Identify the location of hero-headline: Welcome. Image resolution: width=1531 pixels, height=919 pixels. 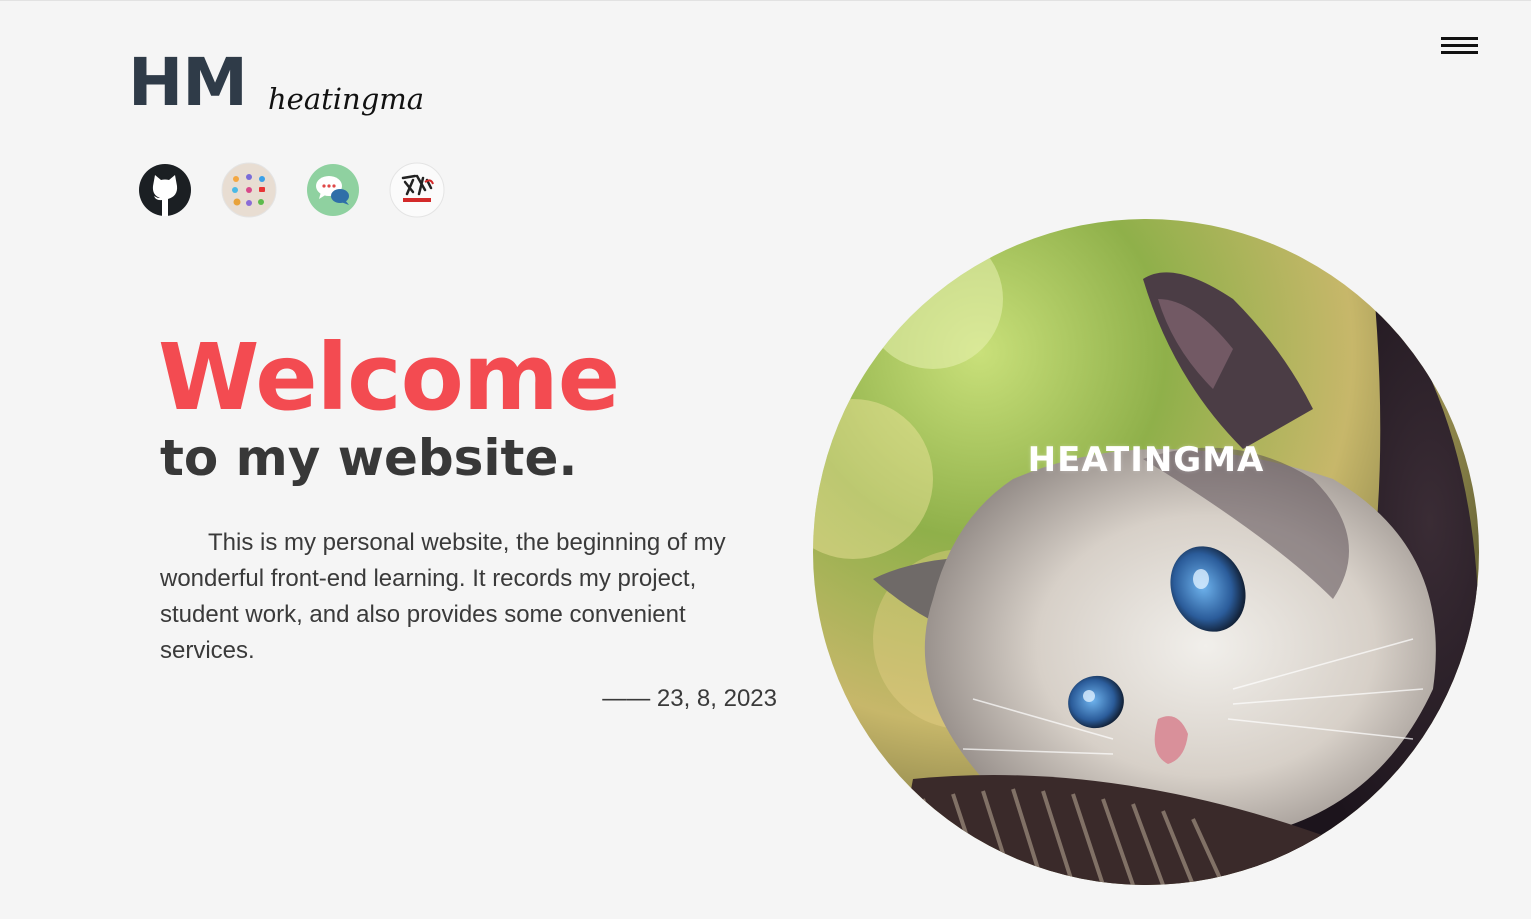
(389, 377).